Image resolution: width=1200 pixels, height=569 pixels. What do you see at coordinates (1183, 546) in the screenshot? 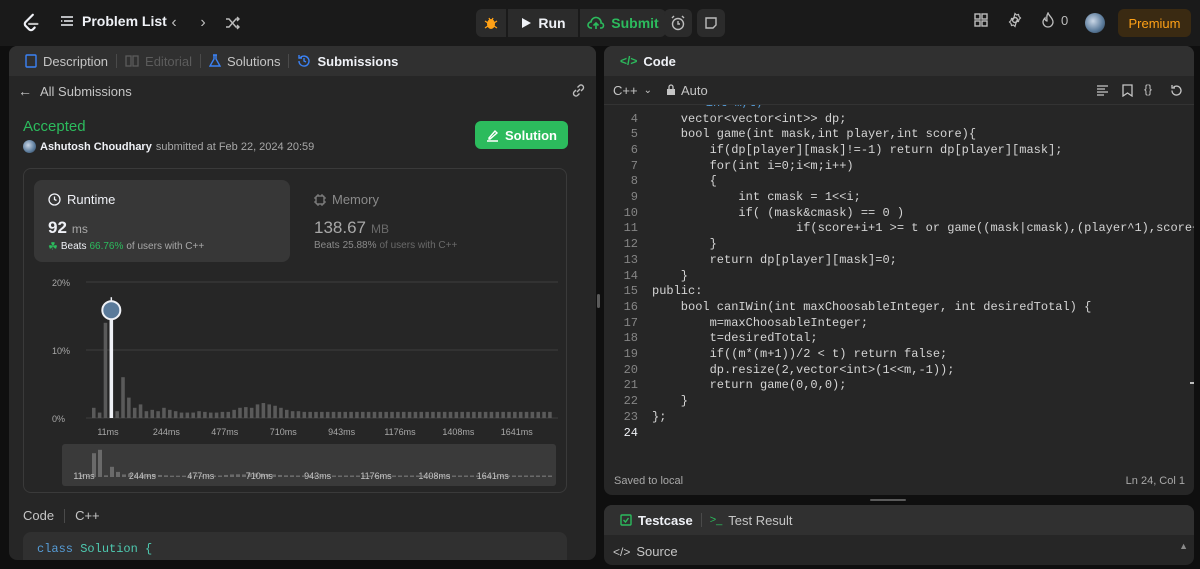
I see `scroll-up-icon: ▲` at bounding box center [1183, 546].